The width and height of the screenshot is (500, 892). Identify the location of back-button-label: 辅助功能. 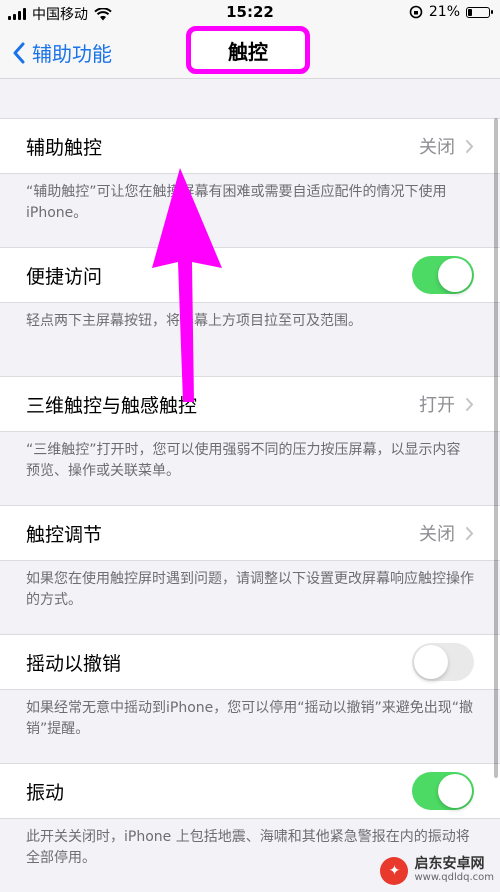
(72, 54).